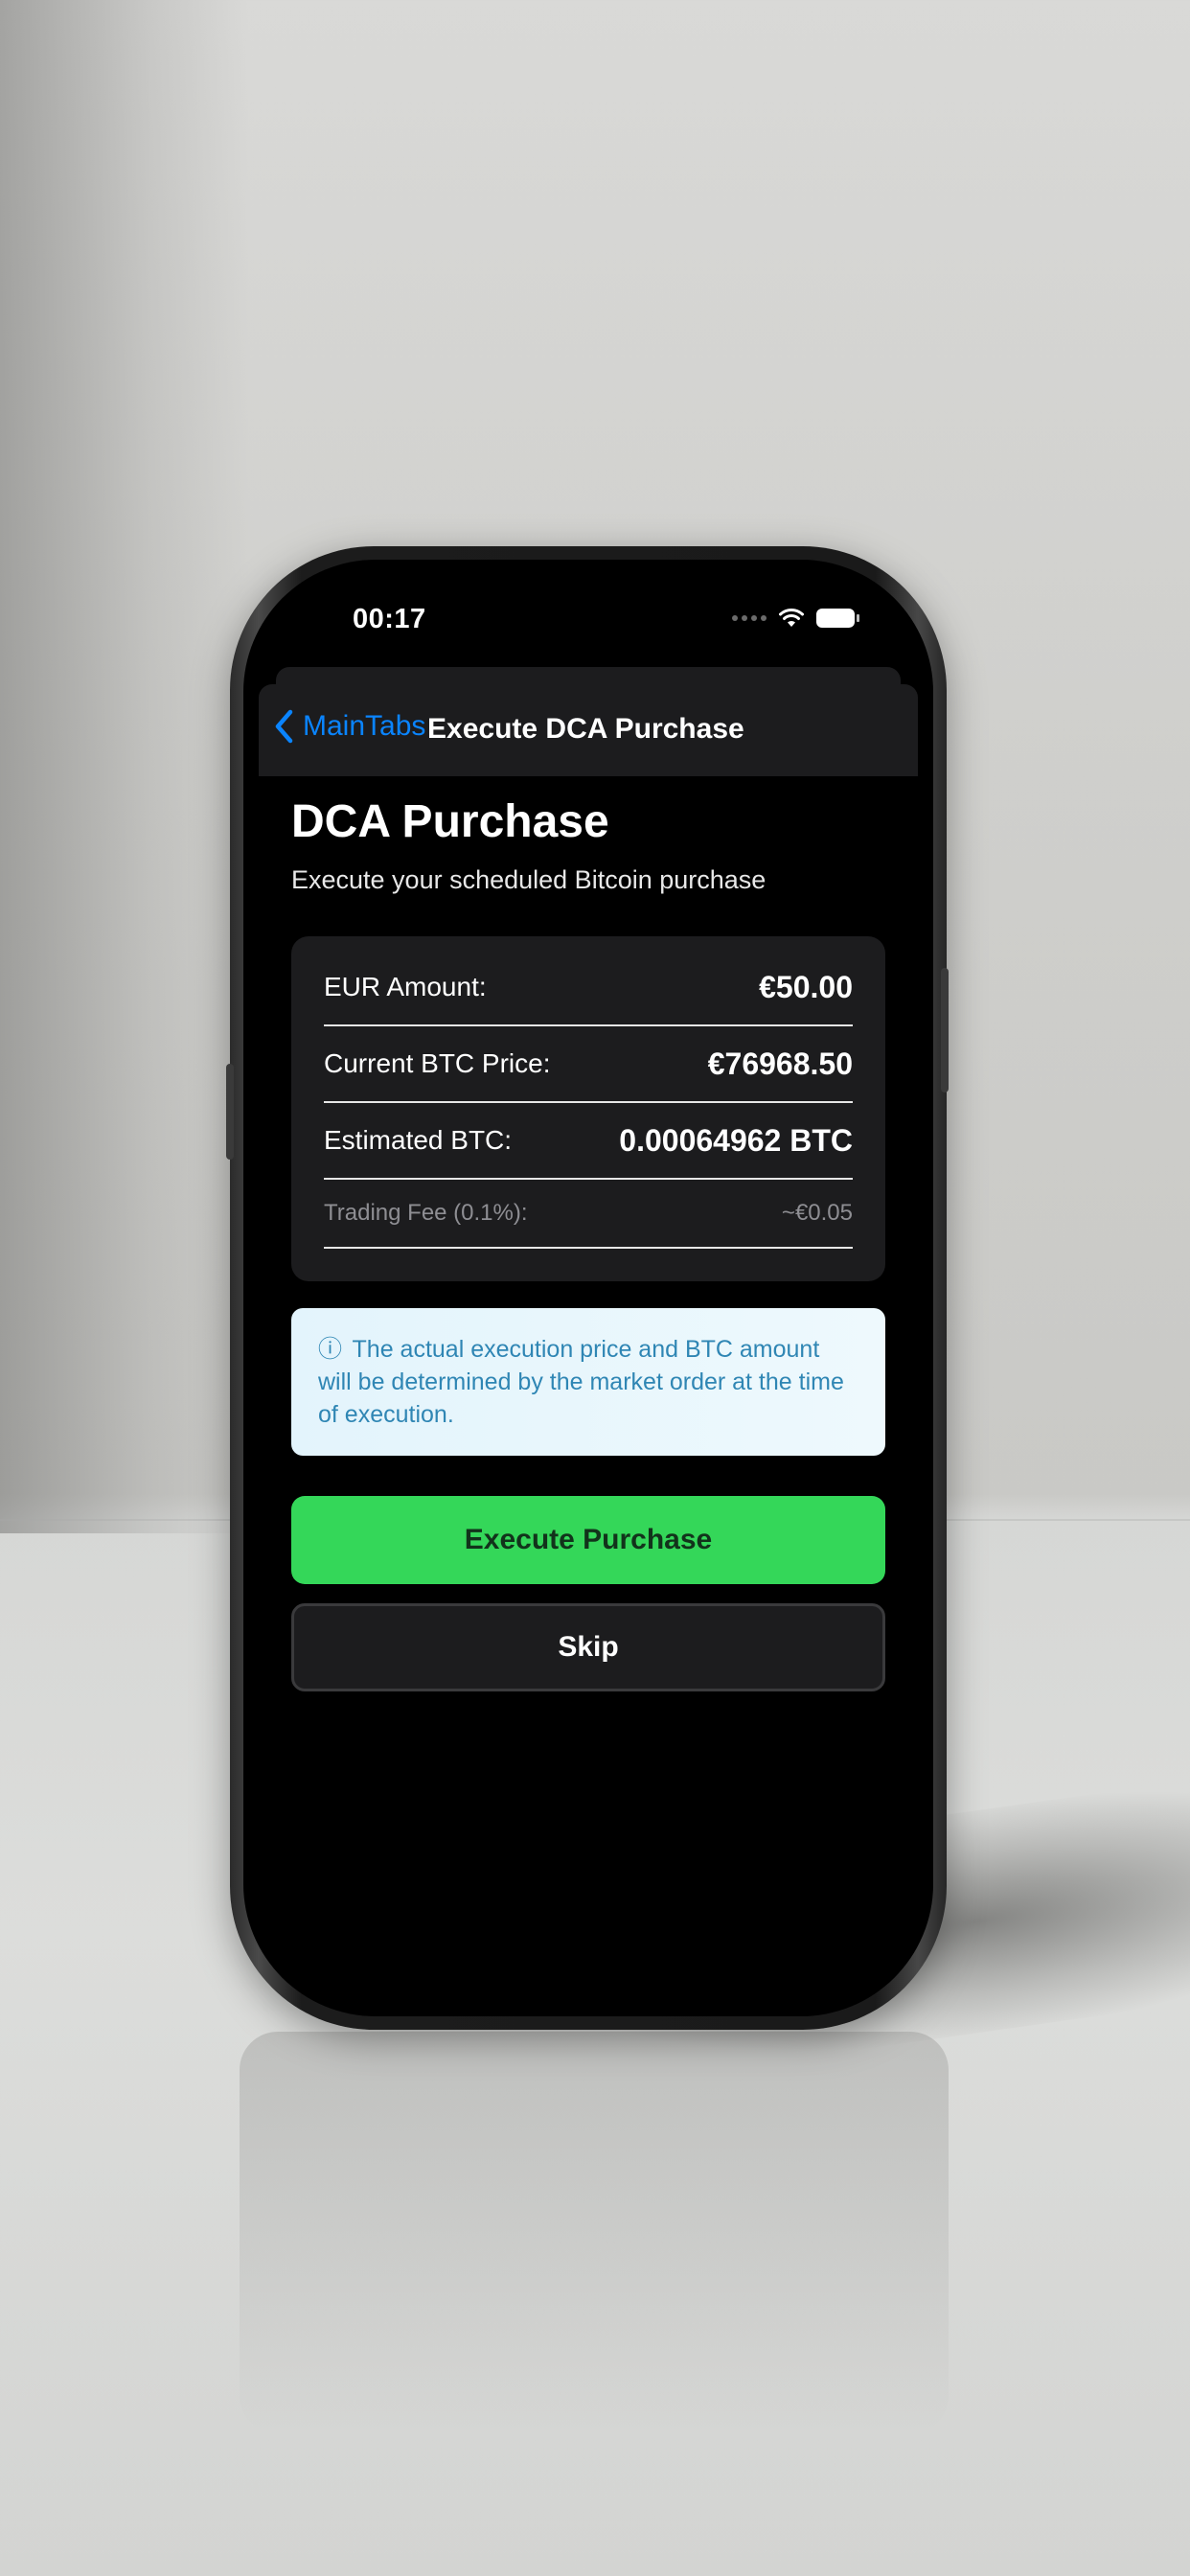 Image resolution: width=1190 pixels, height=2576 pixels. Describe the element at coordinates (588, 612) in the screenshot. I see `status-bar: 00:17` at that location.